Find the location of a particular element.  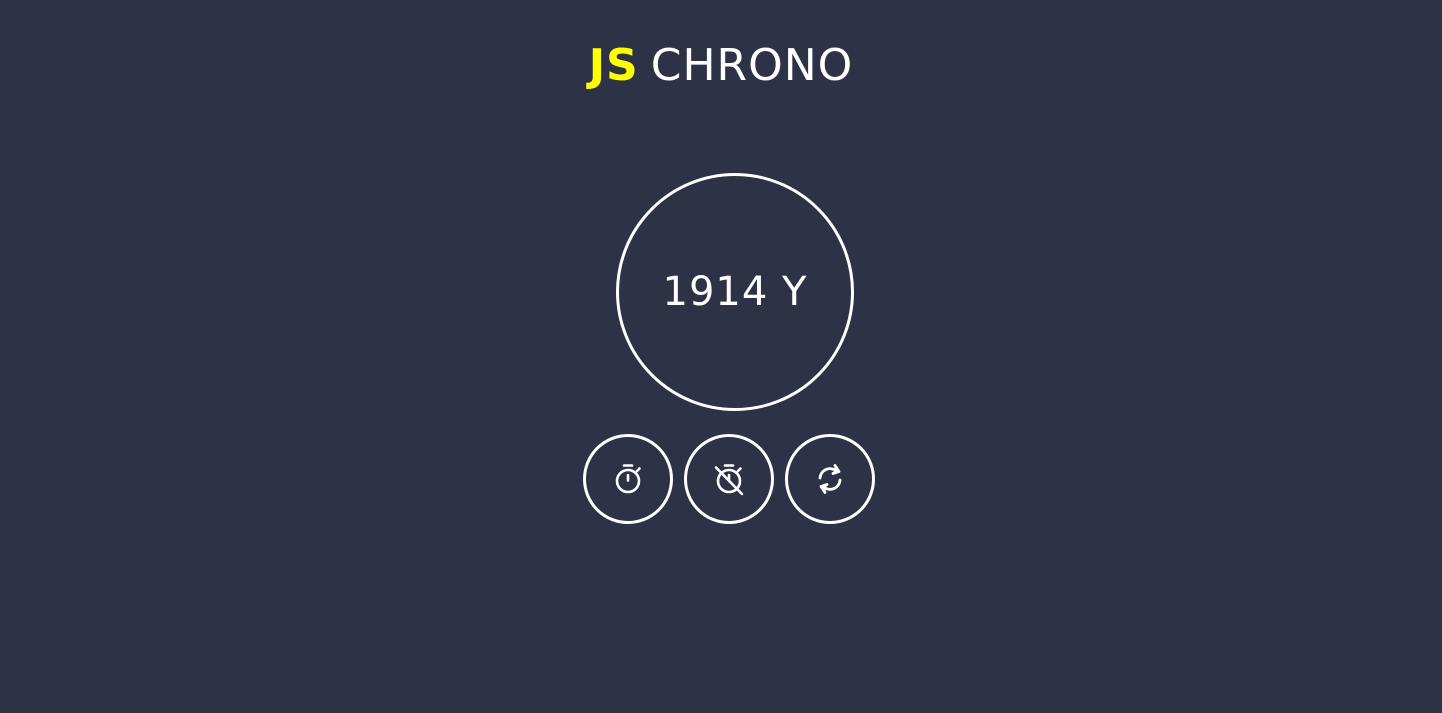

page-title: JS CHRONO is located at coordinates (721, 66).